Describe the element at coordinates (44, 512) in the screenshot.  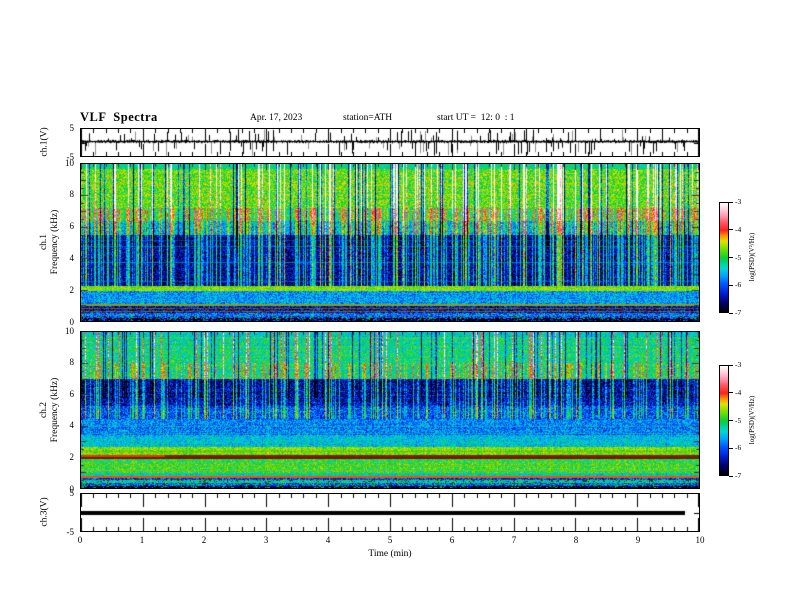
I see `ch3-voltage-axis-label: ch.3(V)` at that location.